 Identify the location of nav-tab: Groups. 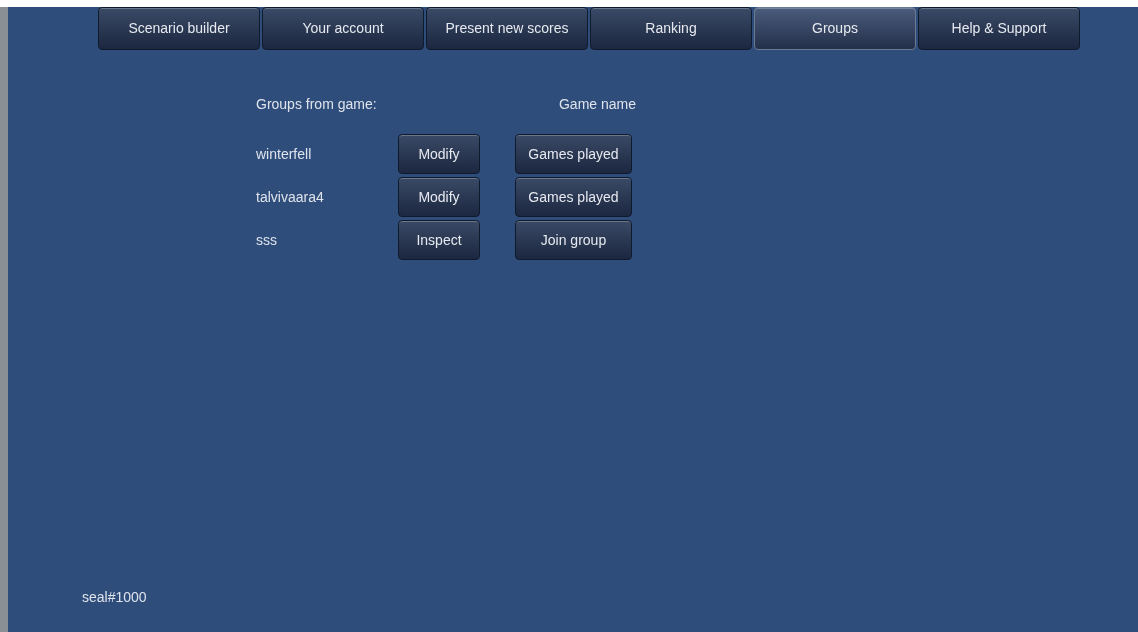
(835, 28).